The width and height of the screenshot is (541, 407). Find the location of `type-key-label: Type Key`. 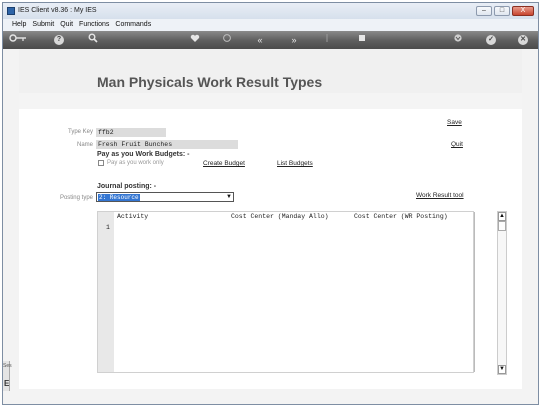

type-key-label: Type Key is located at coordinates (80, 132).